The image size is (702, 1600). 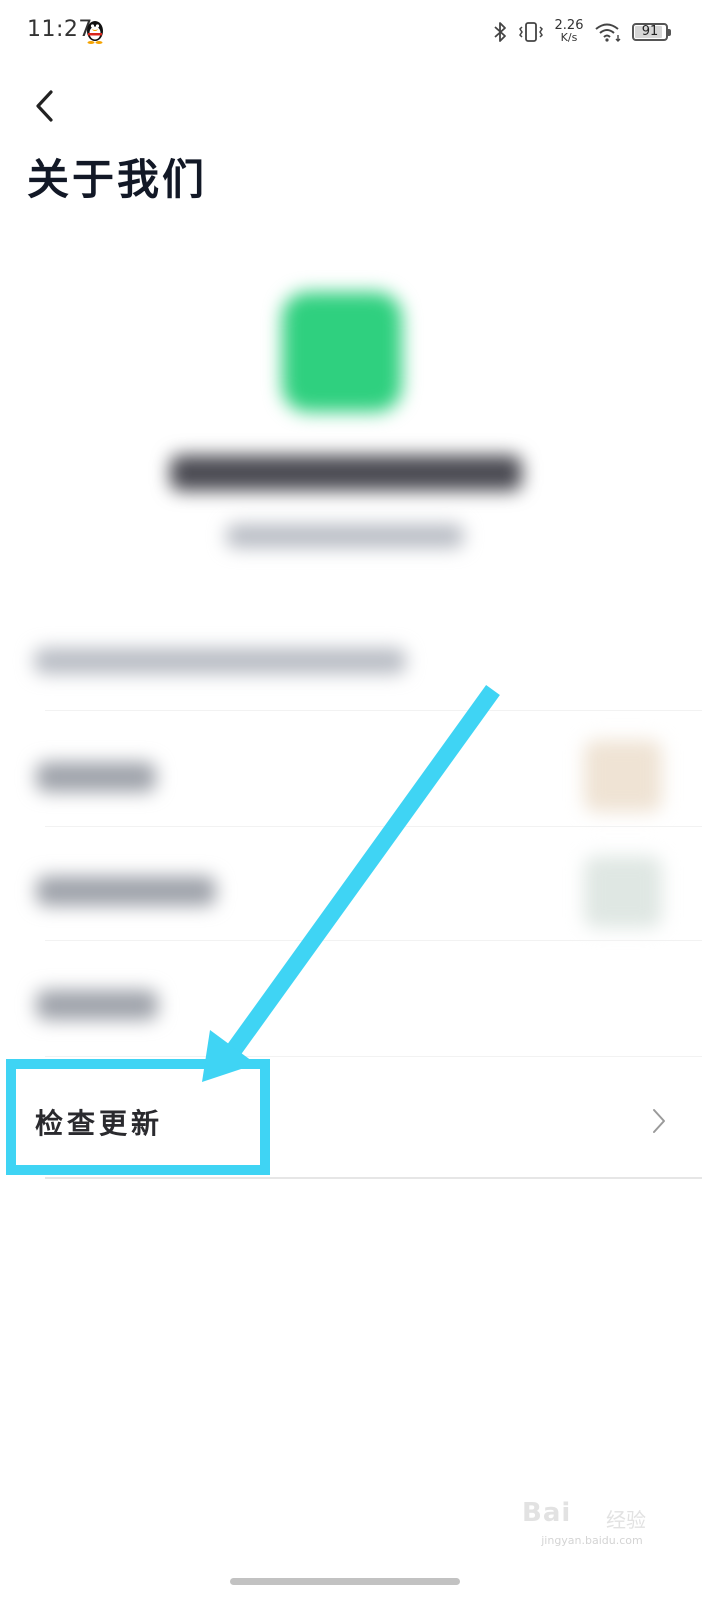 I want to click on baidu-watermark: Bai 经验 jingyan.baidu.com, so click(x=592, y=1520).